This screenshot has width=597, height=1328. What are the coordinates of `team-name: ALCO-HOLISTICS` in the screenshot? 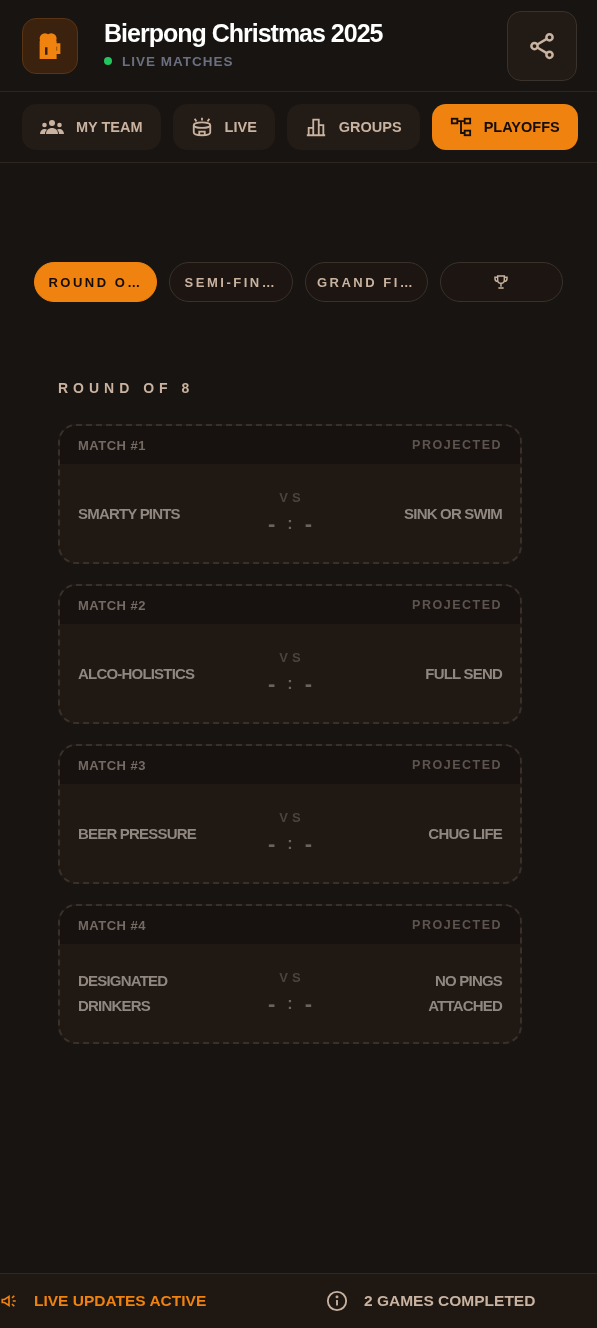 It's located at (137, 673).